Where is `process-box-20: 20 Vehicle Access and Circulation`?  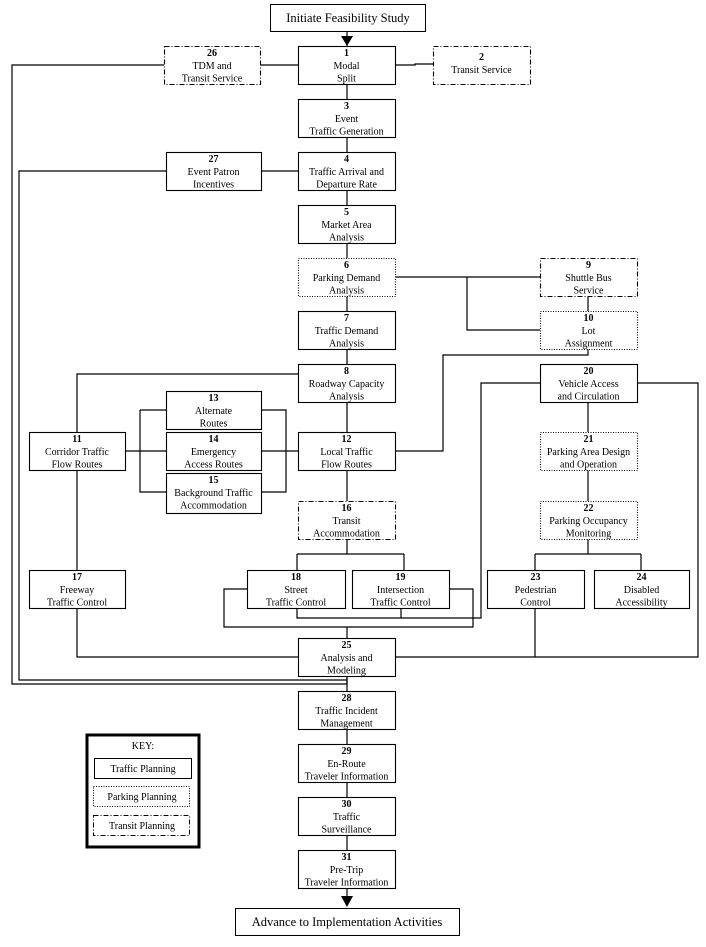 process-box-20: 20 Vehicle Access and Circulation is located at coordinates (589, 383).